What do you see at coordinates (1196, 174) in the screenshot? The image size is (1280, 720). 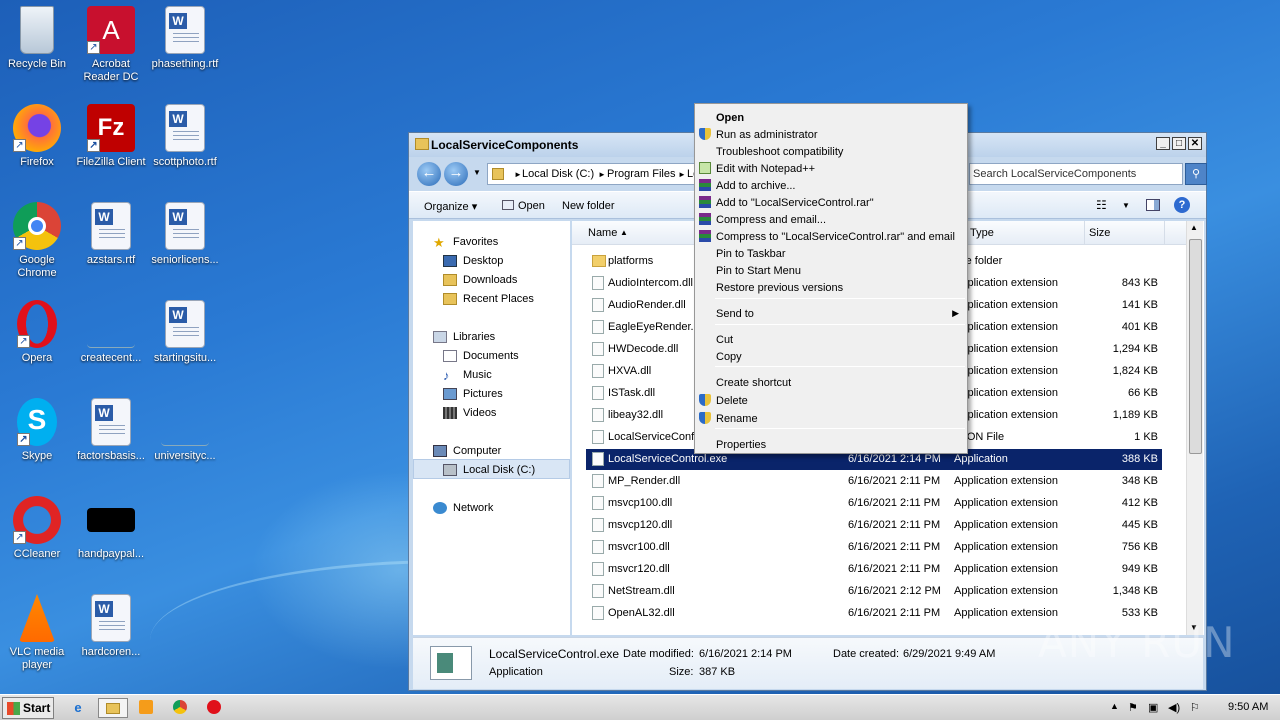 I see `search-icon: ⚲` at bounding box center [1196, 174].